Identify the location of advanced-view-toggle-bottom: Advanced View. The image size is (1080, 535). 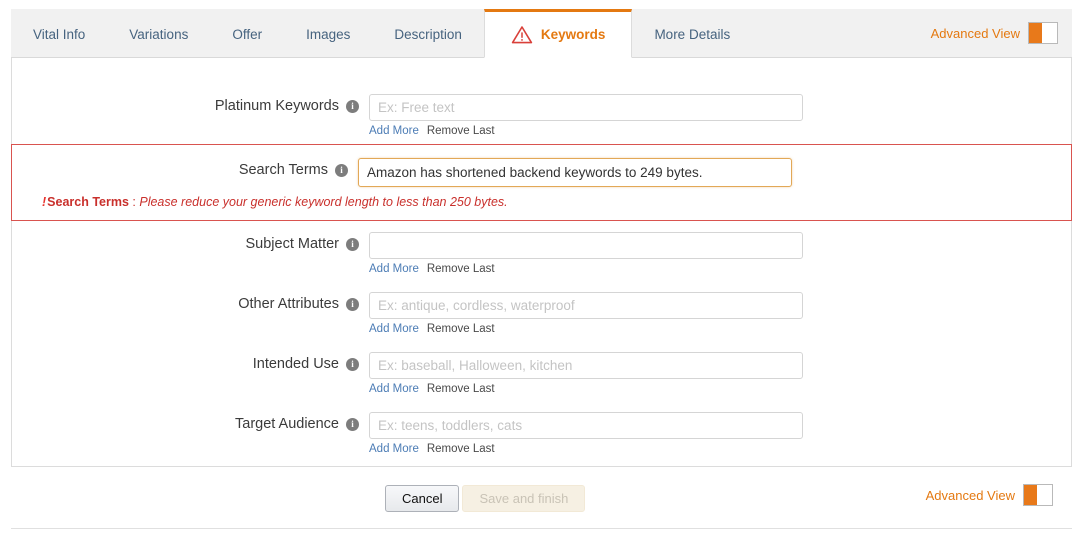
(989, 495).